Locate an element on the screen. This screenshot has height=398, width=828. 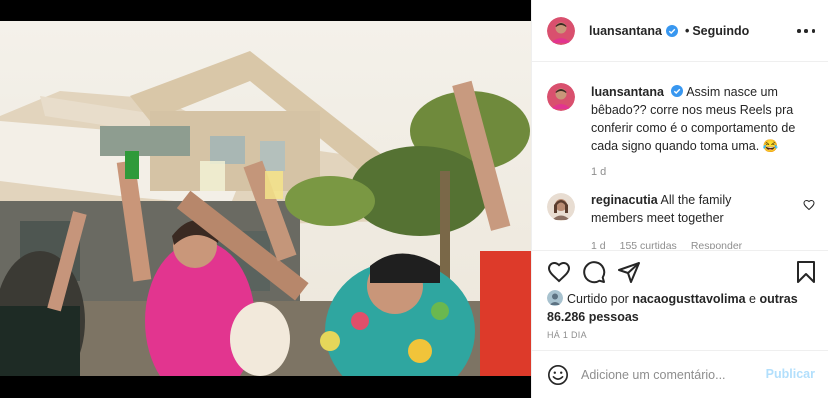
likes-connector: e is located at coordinates (752, 299).